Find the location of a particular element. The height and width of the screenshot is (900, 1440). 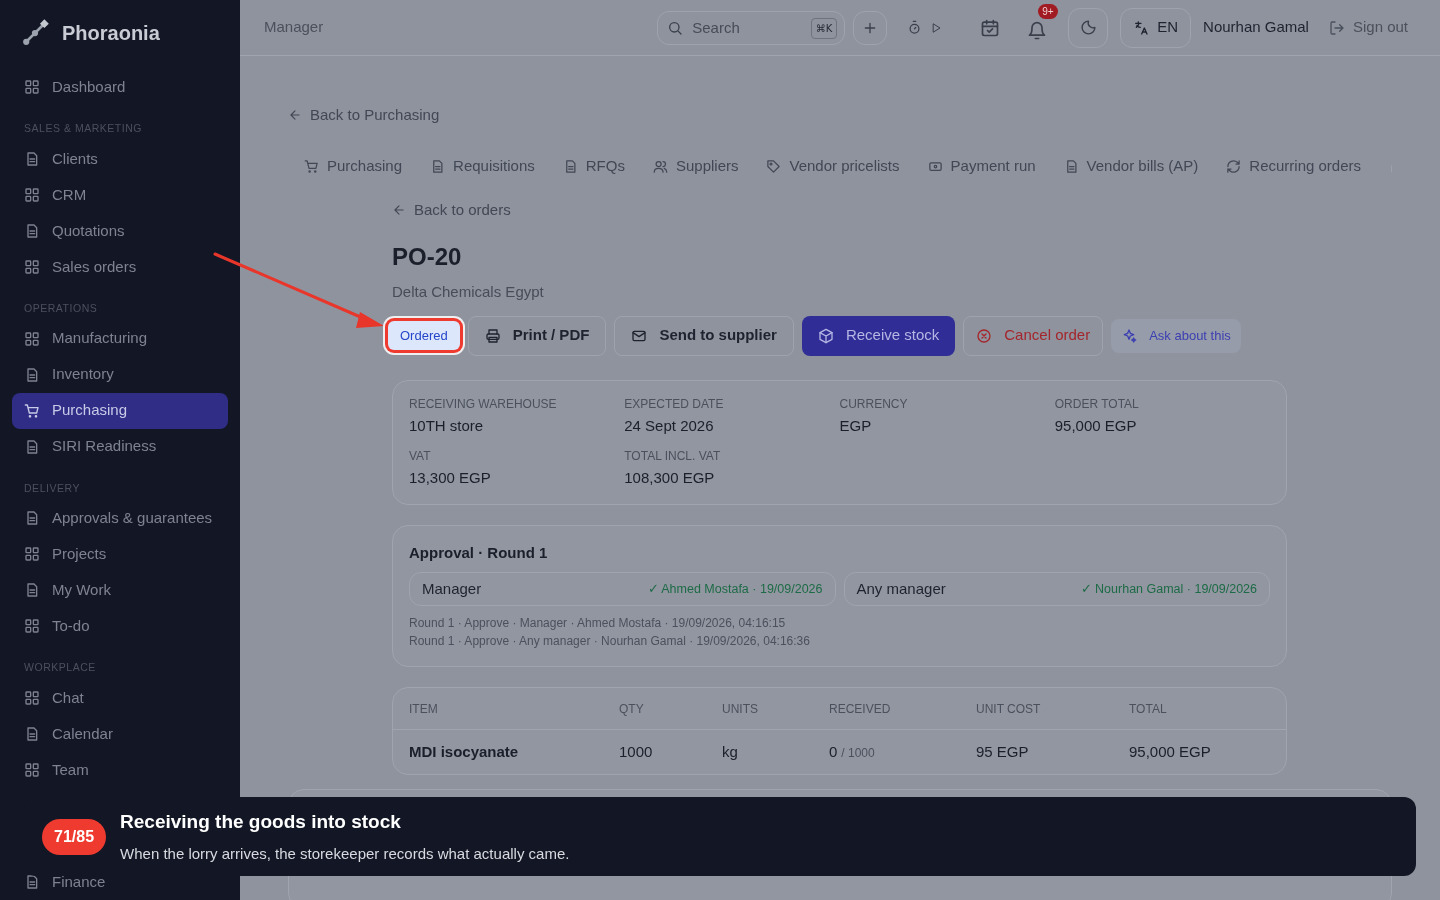

notification-badge: 9+ is located at coordinates (1048, 11).